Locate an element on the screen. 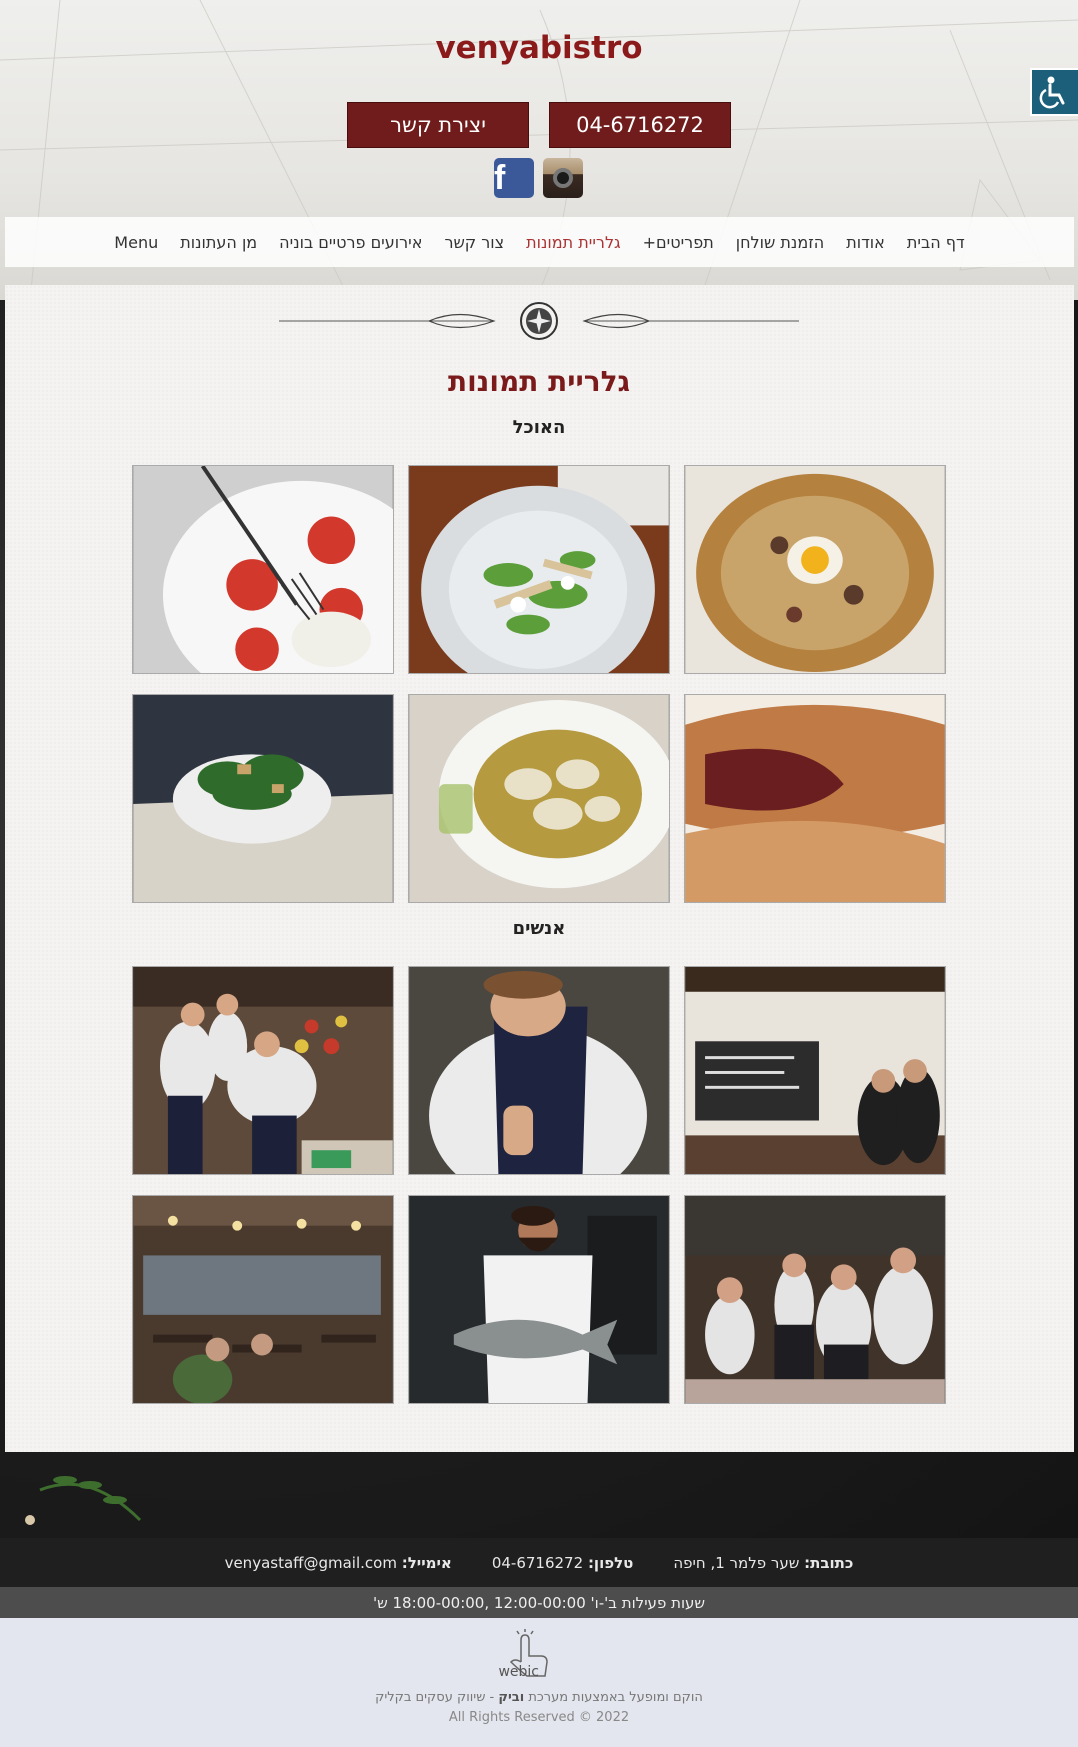  footer-email: אימייל: venyastaff@gmail.com is located at coordinates (338, 1563).